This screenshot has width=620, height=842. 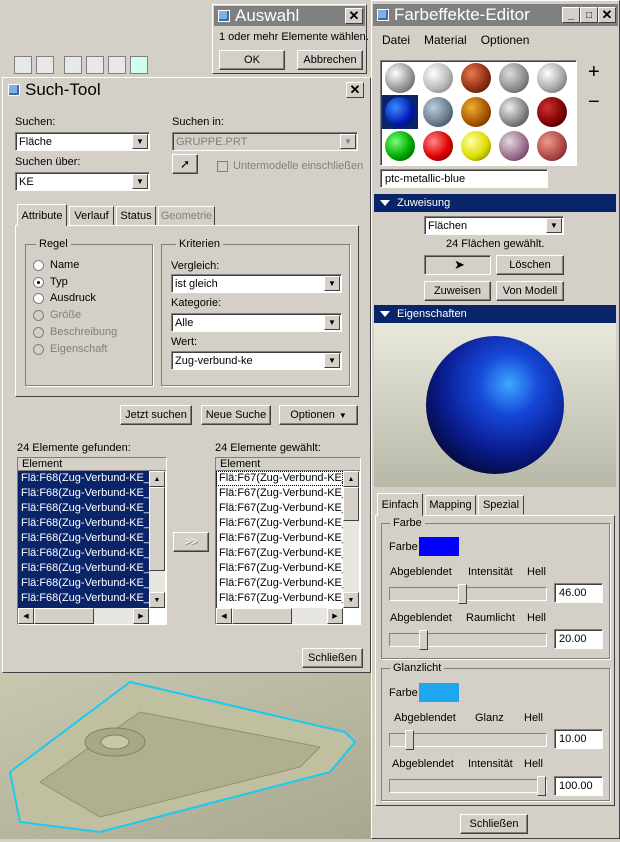 What do you see at coordinates (400, 504) in the screenshot?
I see `tab-einfach: Einfach` at bounding box center [400, 504].